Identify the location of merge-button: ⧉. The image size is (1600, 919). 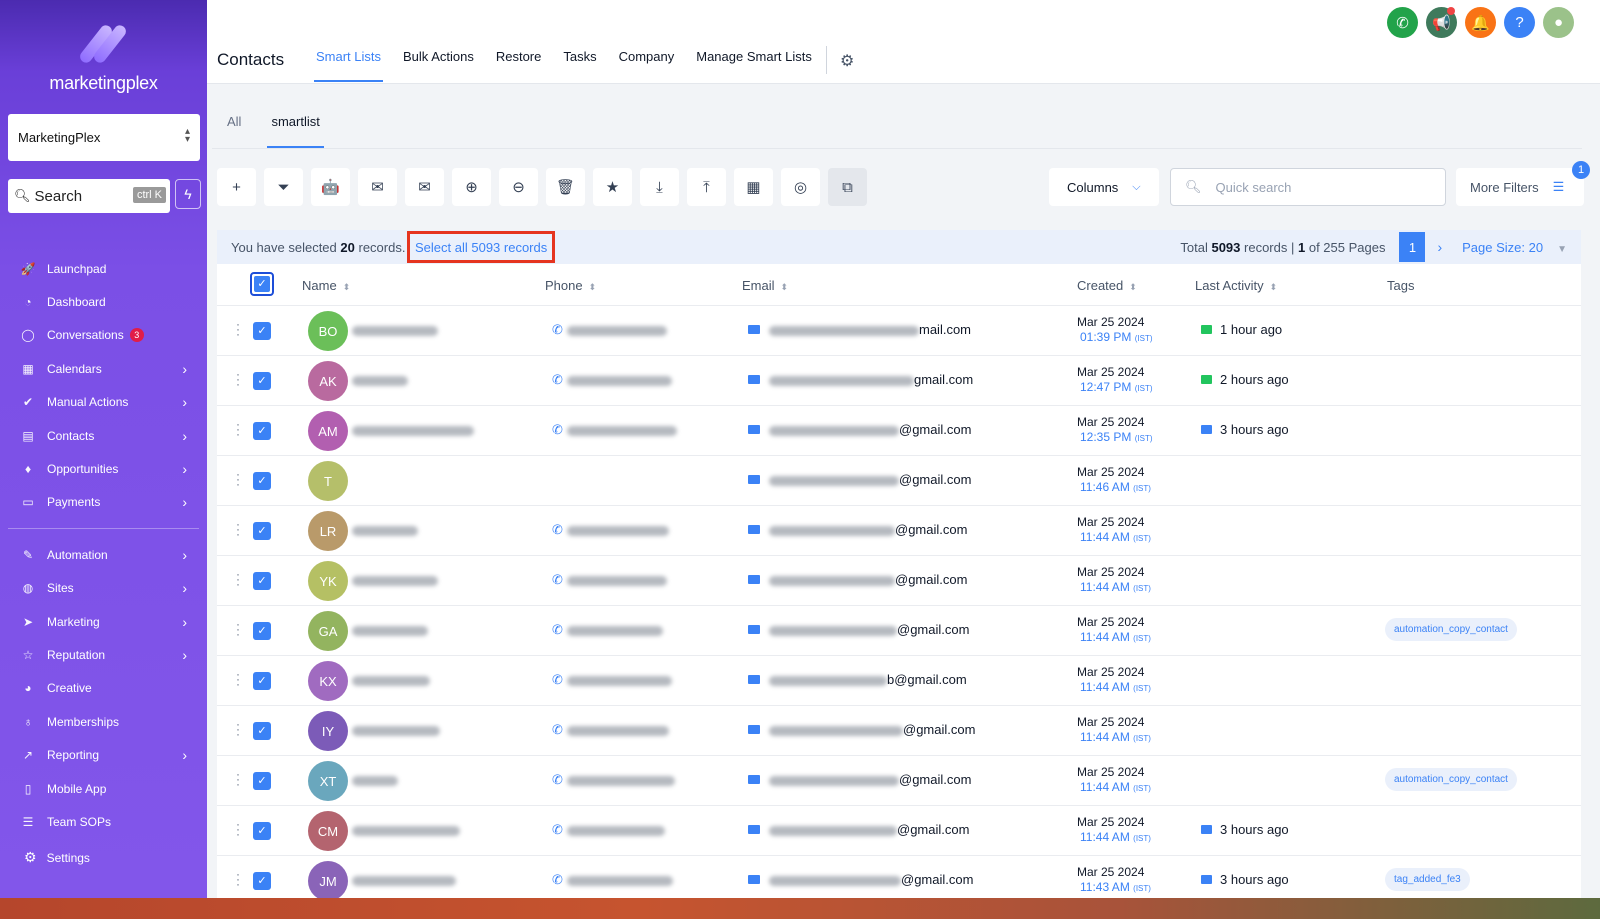
(847, 187).